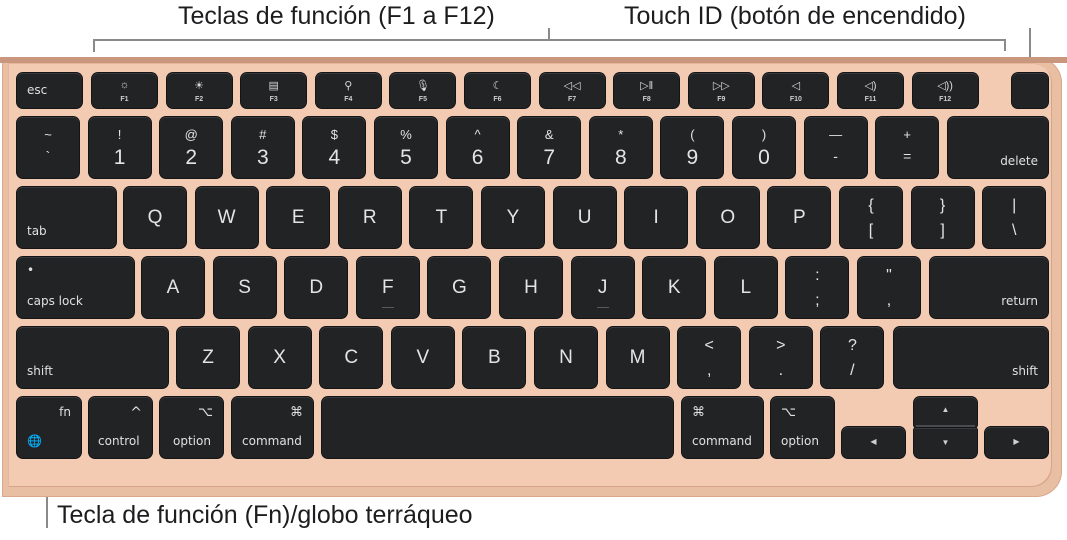 The height and width of the screenshot is (540, 1067). I want to click on function-key-f10: ◁ F10, so click(796, 90).